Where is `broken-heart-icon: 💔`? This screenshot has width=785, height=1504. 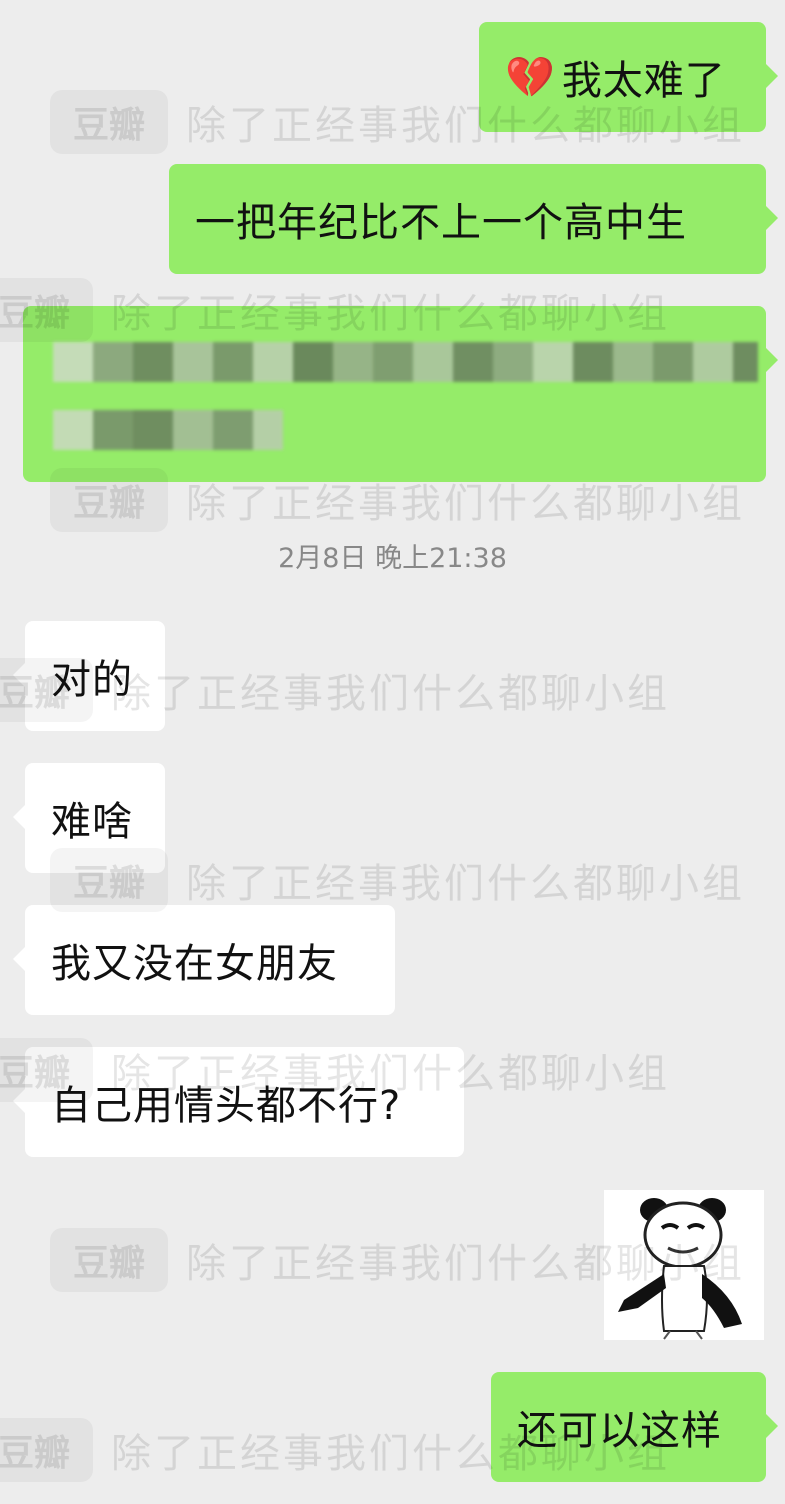
broken-heart-icon: 💔 is located at coordinates (530, 77).